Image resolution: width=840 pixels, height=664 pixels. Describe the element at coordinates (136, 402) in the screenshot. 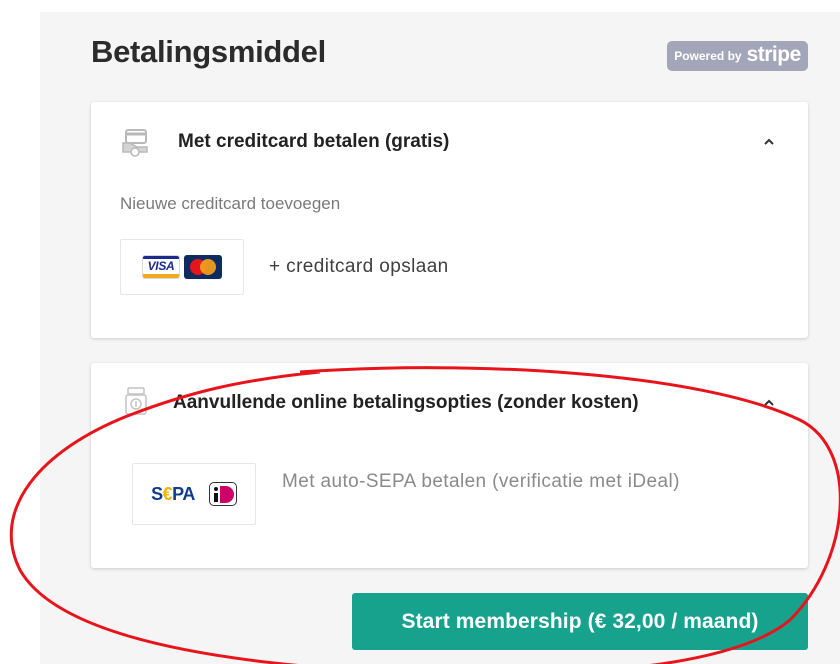

I see `money-icon` at that location.